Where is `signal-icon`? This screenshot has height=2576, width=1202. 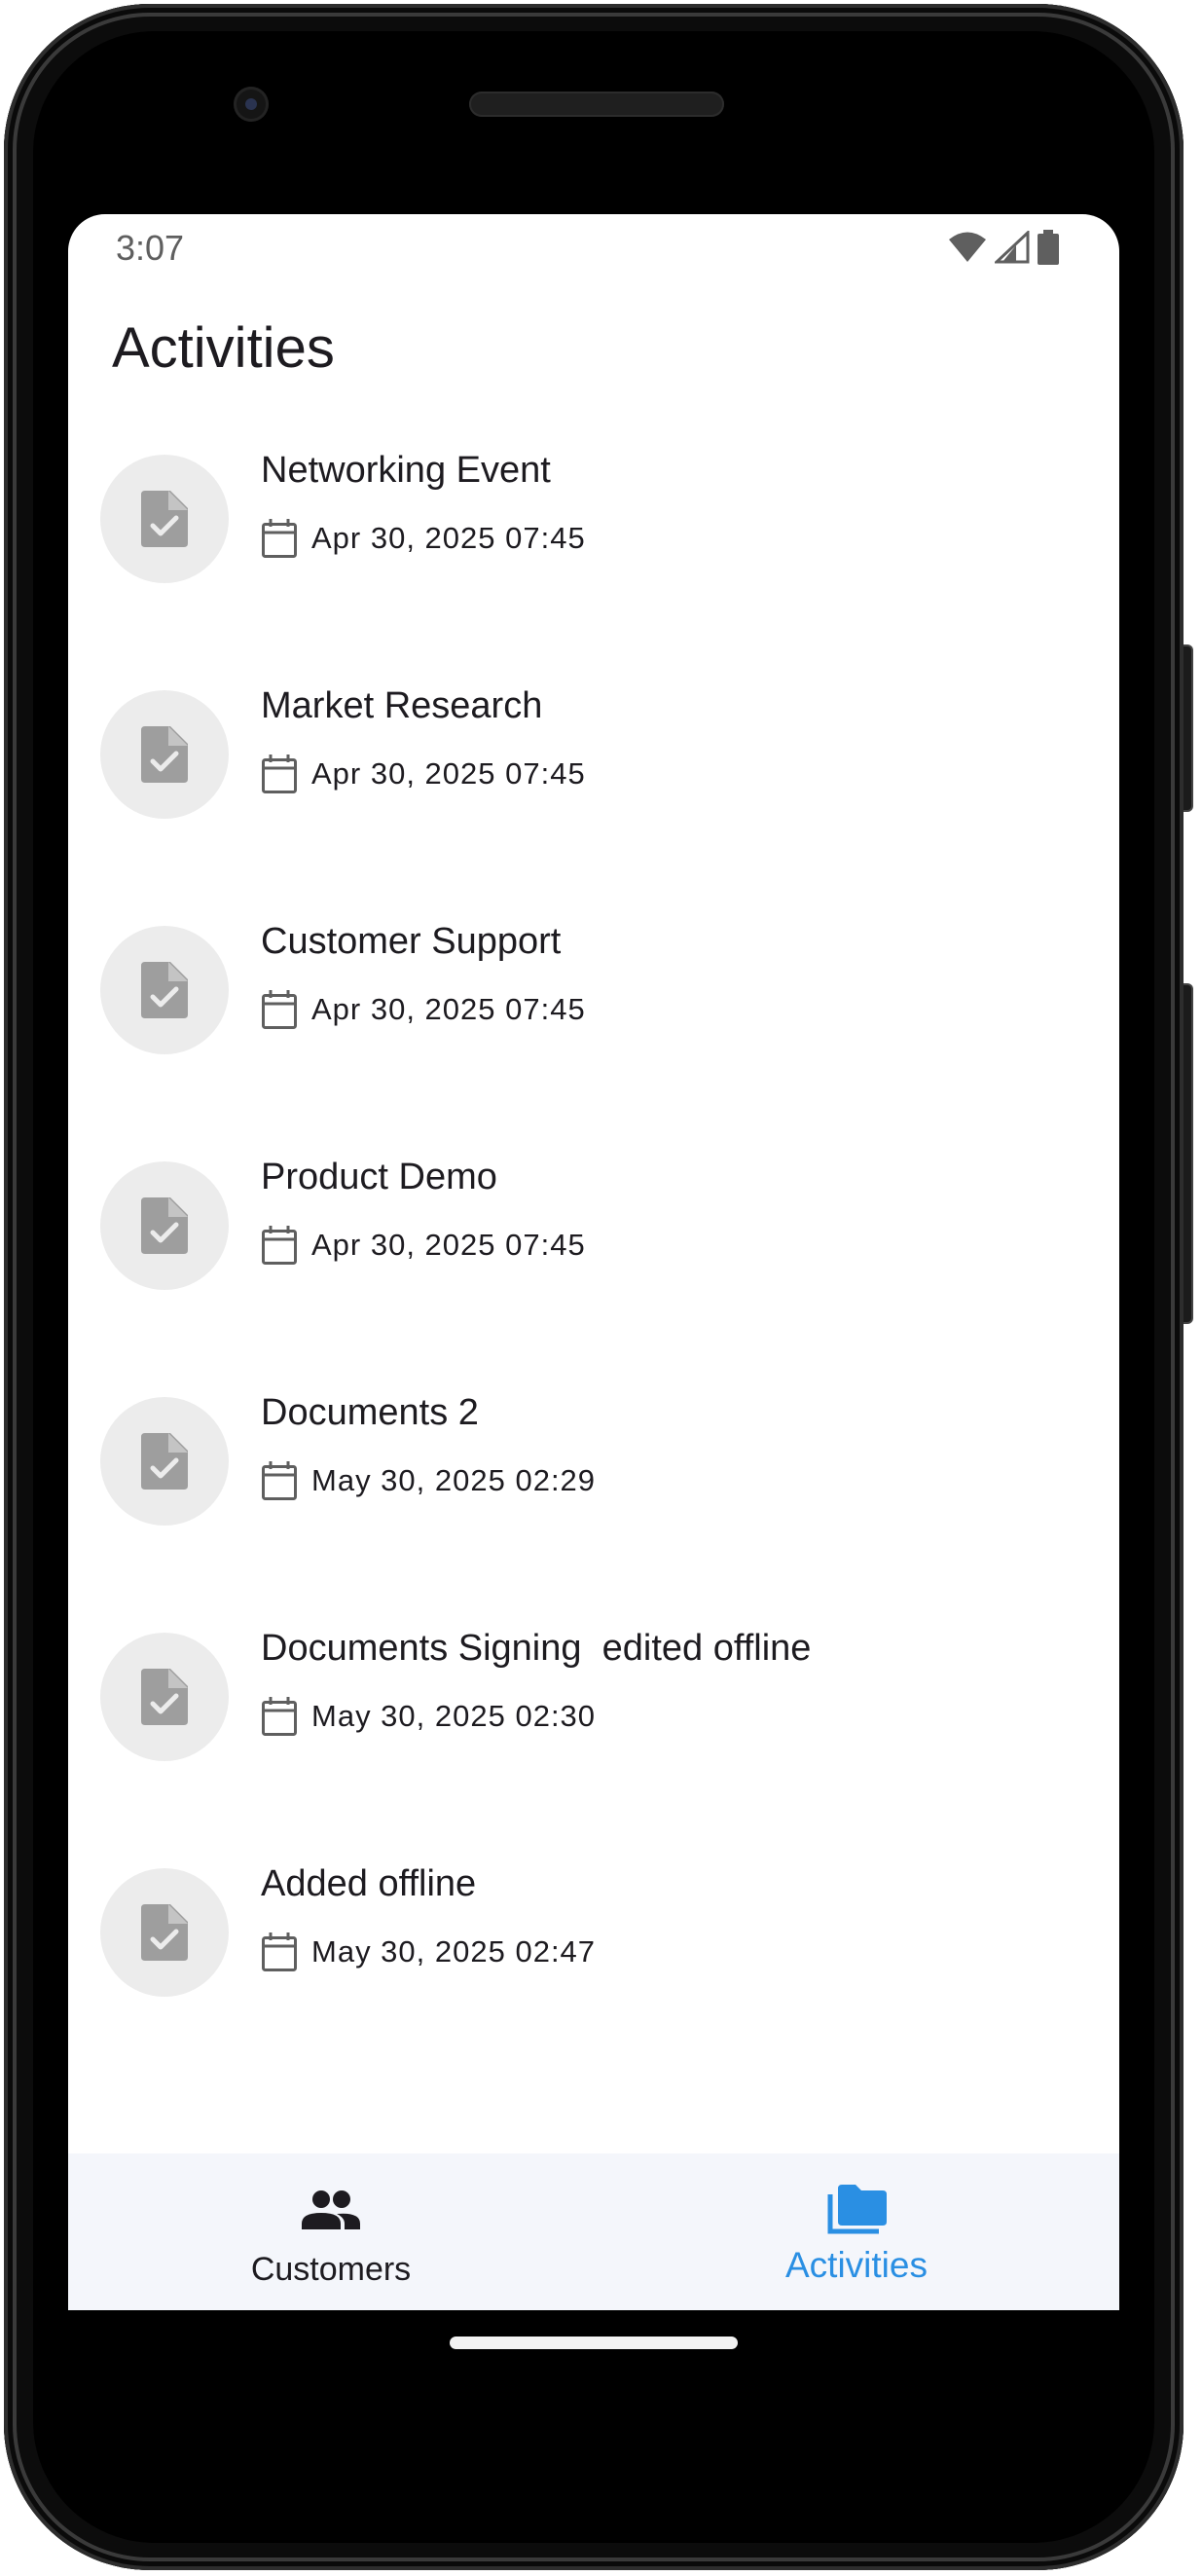 signal-icon is located at coordinates (1012, 247).